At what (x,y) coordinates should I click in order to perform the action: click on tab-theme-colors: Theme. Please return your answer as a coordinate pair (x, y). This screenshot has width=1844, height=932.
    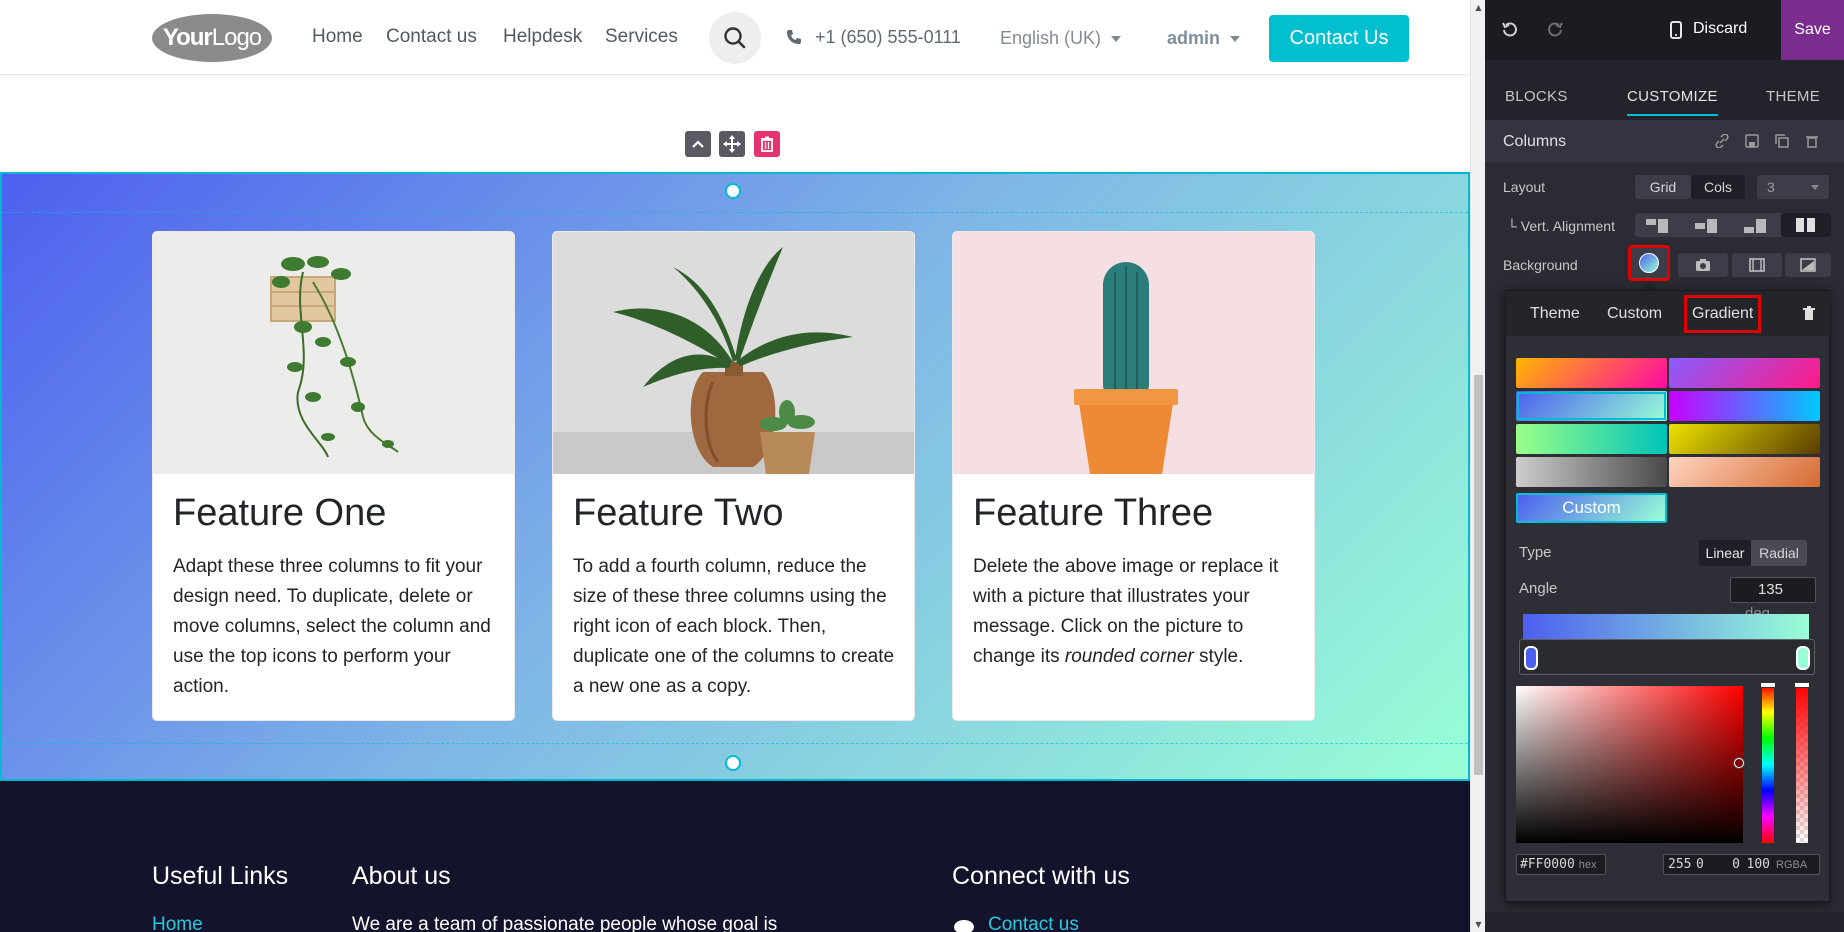
    Looking at the image, I should click on (1555, 314).